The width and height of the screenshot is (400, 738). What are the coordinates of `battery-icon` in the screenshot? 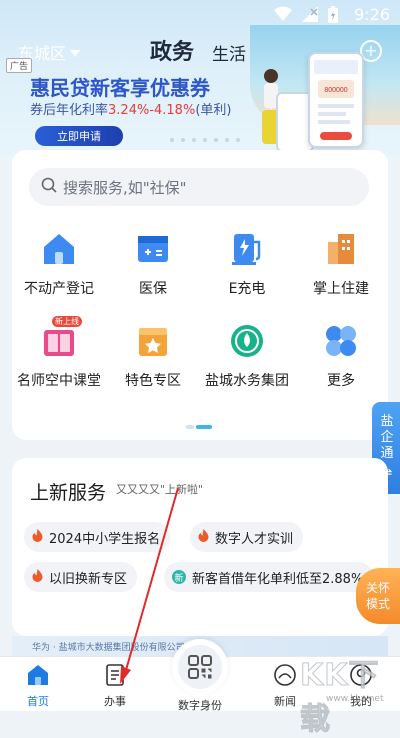 It's located at (333, 16).